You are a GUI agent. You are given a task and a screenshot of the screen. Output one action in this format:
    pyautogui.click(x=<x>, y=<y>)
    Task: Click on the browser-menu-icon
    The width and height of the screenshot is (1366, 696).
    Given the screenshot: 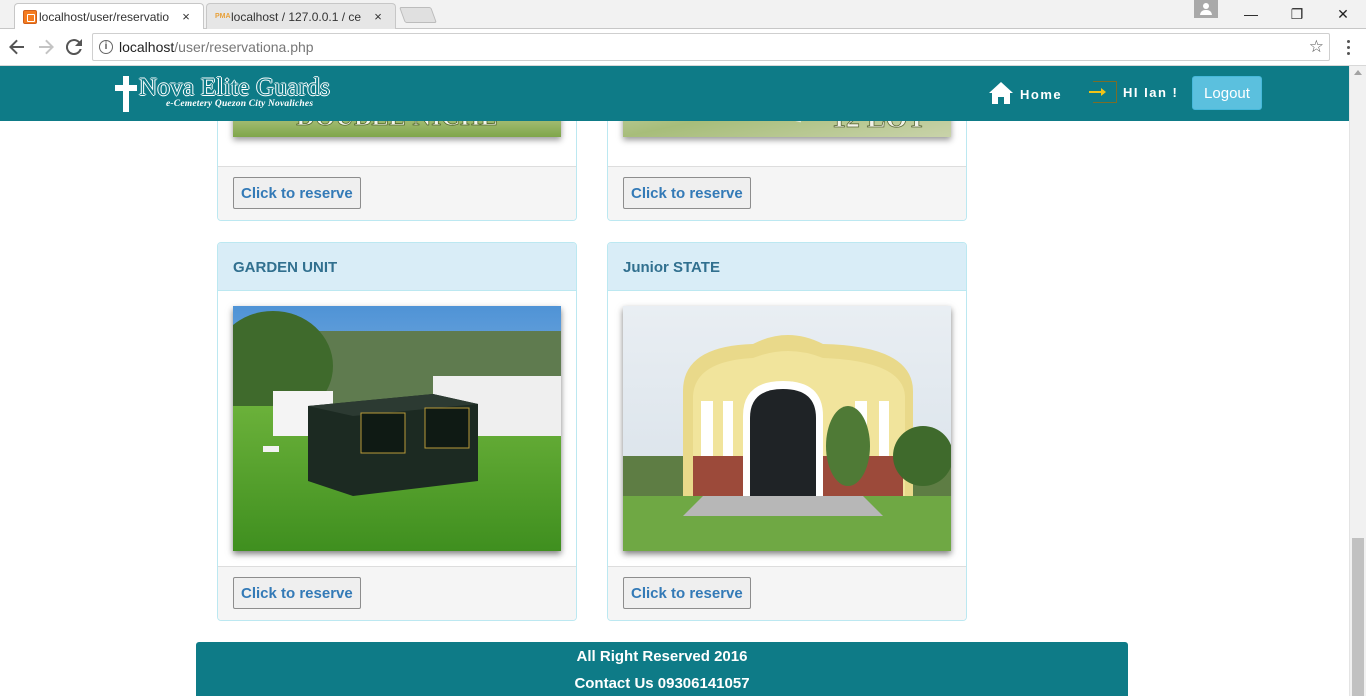 What is the action you would take?
    pyautogui.click(x=1348, y=47)
    